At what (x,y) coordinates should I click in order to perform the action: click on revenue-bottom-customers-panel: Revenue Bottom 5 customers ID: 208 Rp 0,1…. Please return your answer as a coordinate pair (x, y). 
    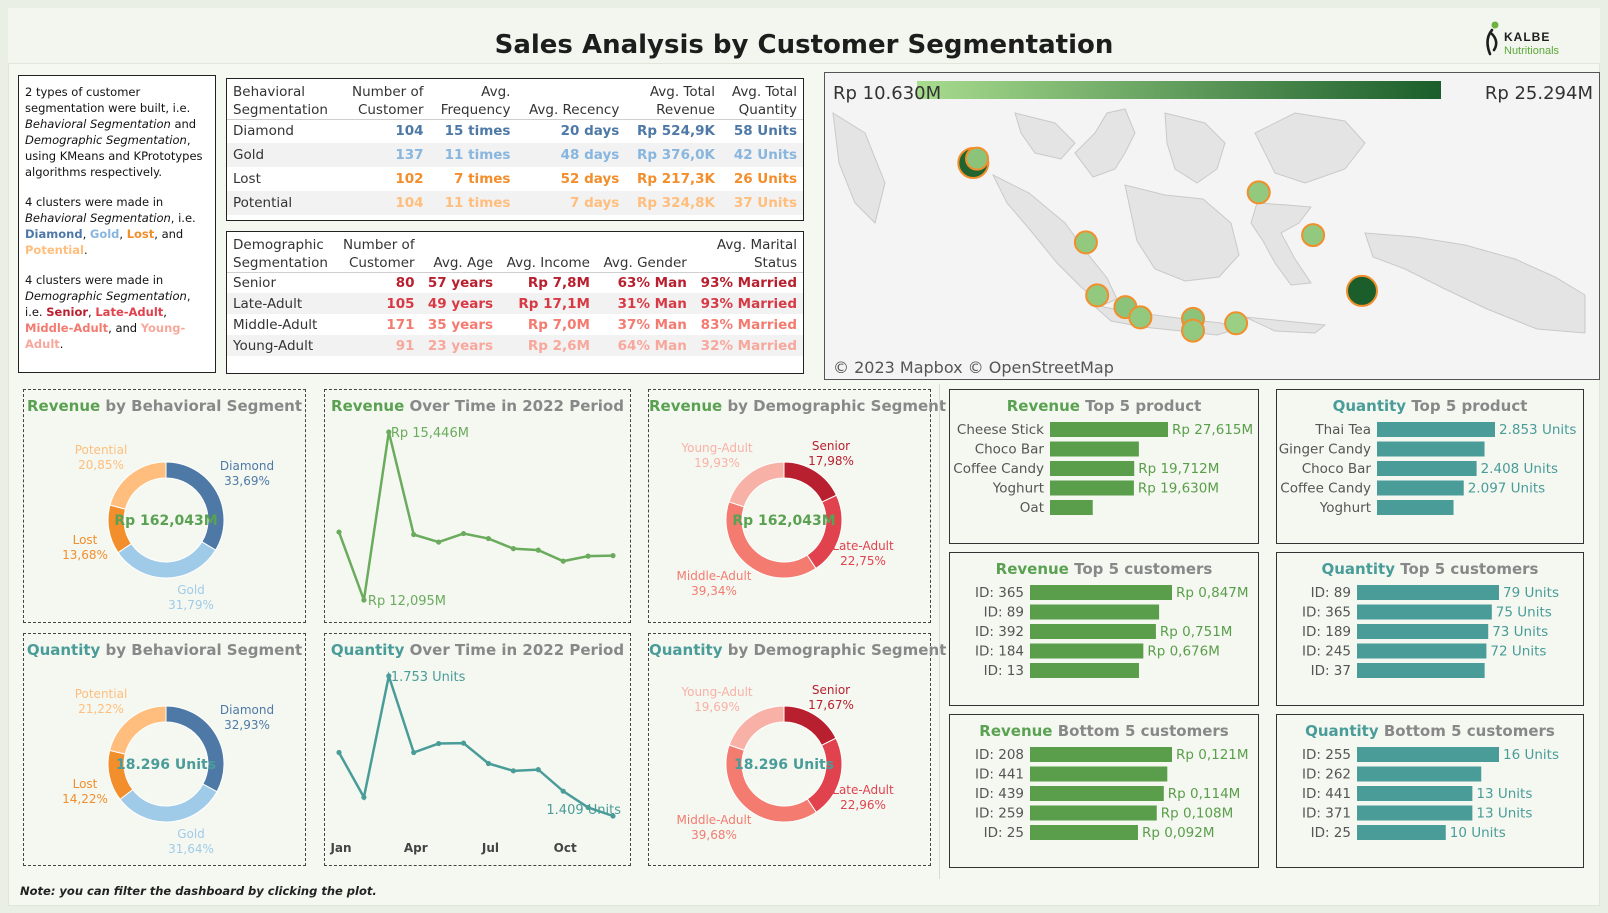
    Looking at the image, I should click on (1104, 791).